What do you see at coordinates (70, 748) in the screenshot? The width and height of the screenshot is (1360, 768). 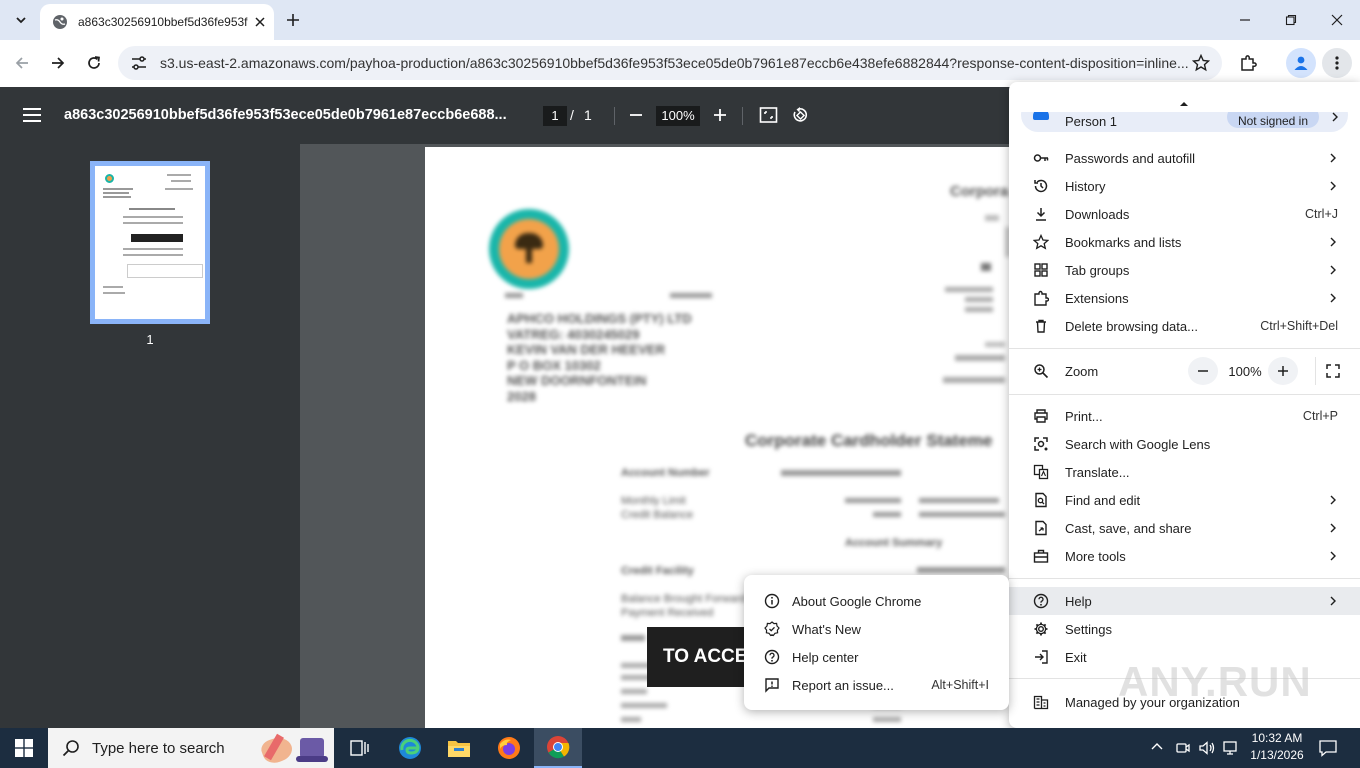 I see `search-icon` at bounding box center [70, 748].